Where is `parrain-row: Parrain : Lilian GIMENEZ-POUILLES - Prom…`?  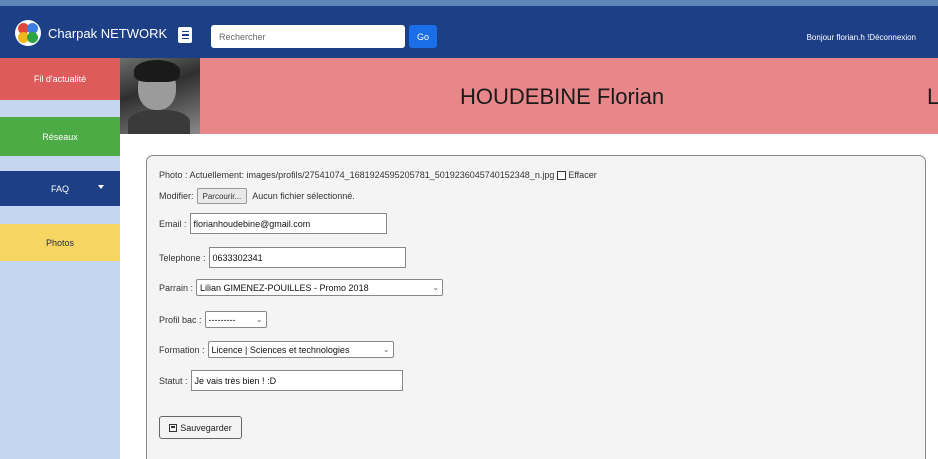 parrain-row: Parrain : Lilian GIMENEZ-POUILLES - Prom… is located at coordinates (301, 287).